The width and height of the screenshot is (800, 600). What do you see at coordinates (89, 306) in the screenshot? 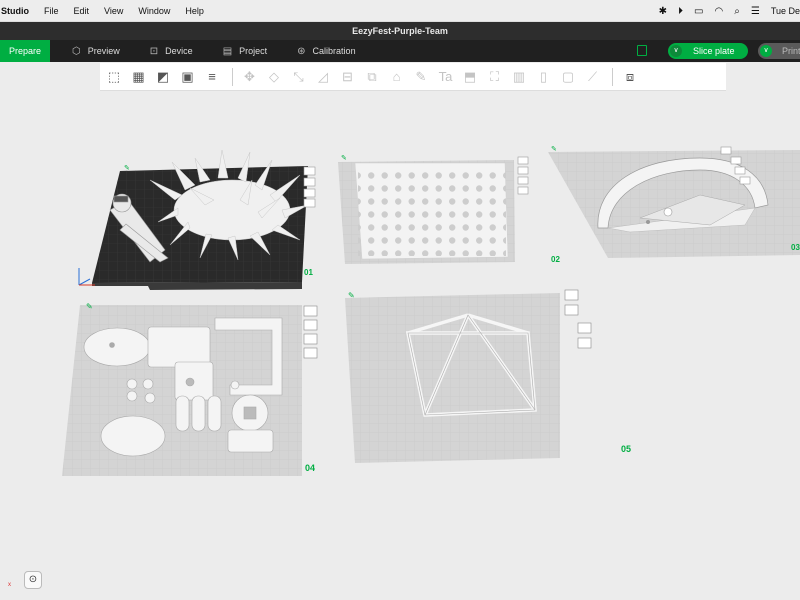
I see `plate-04-edit-icon: ✎` at bounding box center [89, 306].